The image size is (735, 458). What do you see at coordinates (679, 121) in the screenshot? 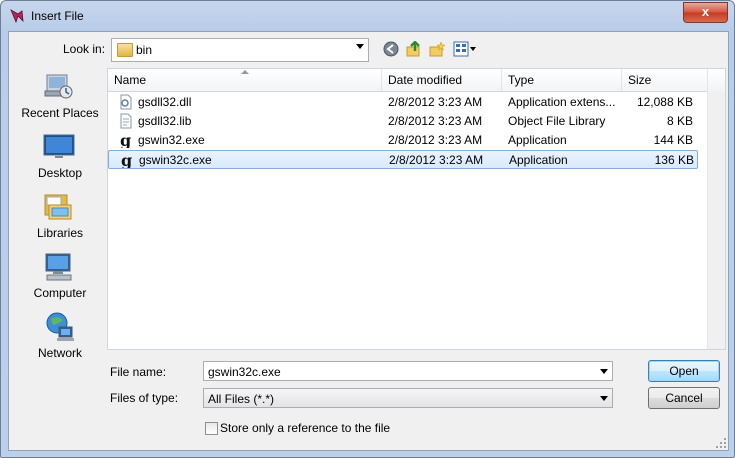
I see `file-size: 8 KB` at bounding box center [679, 121].